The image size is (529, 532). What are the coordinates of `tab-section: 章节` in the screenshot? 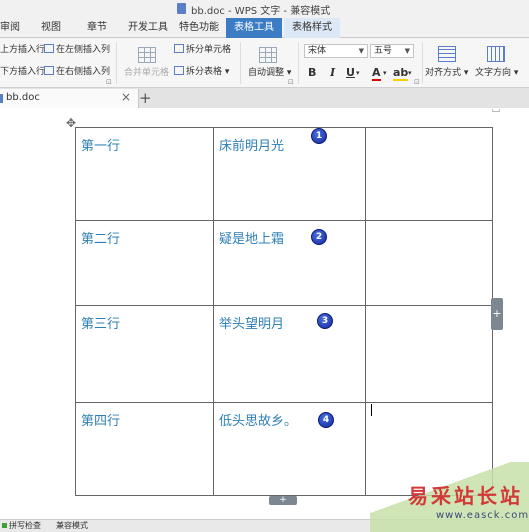 It's located at (97, 28).